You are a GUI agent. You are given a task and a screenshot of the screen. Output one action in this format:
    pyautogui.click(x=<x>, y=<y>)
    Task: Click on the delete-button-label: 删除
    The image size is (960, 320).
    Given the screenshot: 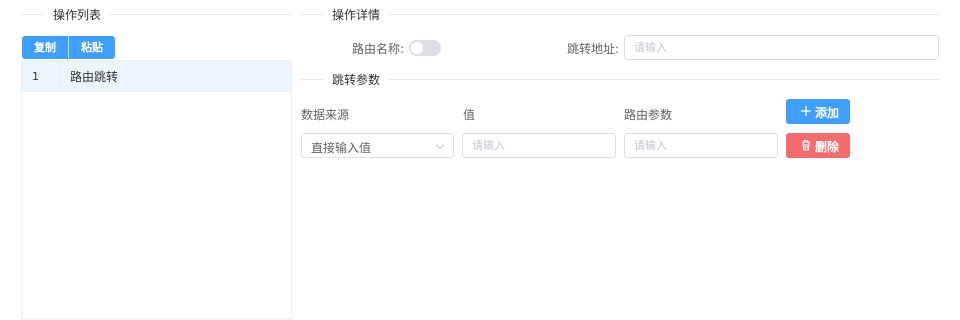 What is the action you would take?
    pyautogui.click(x=827, y=147)
    